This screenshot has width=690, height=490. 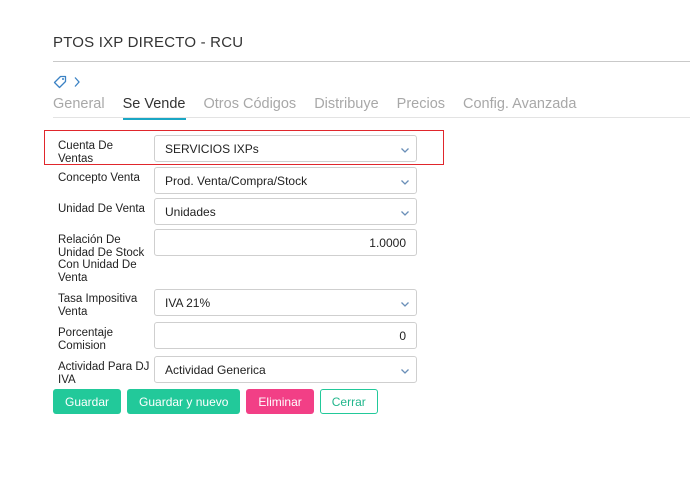 I want to click on cuenta-ventas-select: SERVICIOS IXPs, so click(x=285, y=148).